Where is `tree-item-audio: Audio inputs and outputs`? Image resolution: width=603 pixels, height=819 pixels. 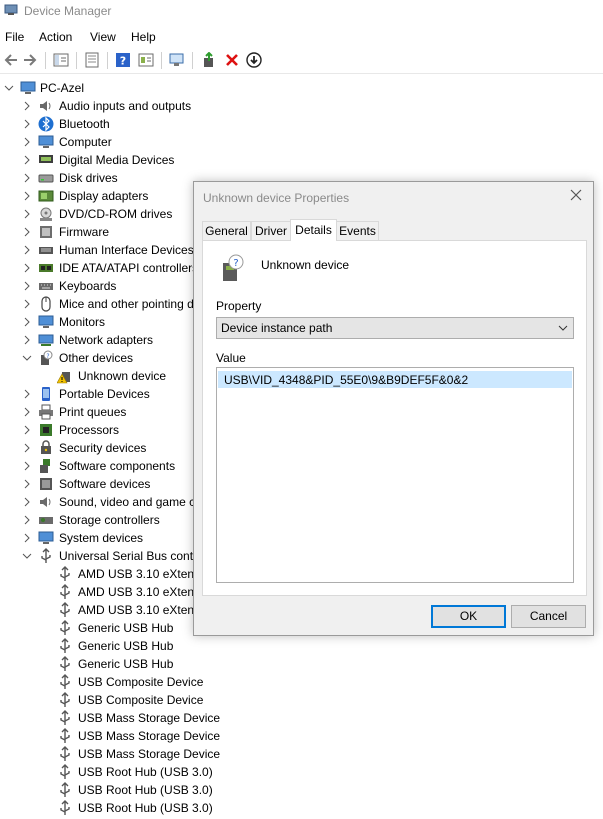 tree-item-audio: Audio inputs and outputs is located at coordinates (96, 106).